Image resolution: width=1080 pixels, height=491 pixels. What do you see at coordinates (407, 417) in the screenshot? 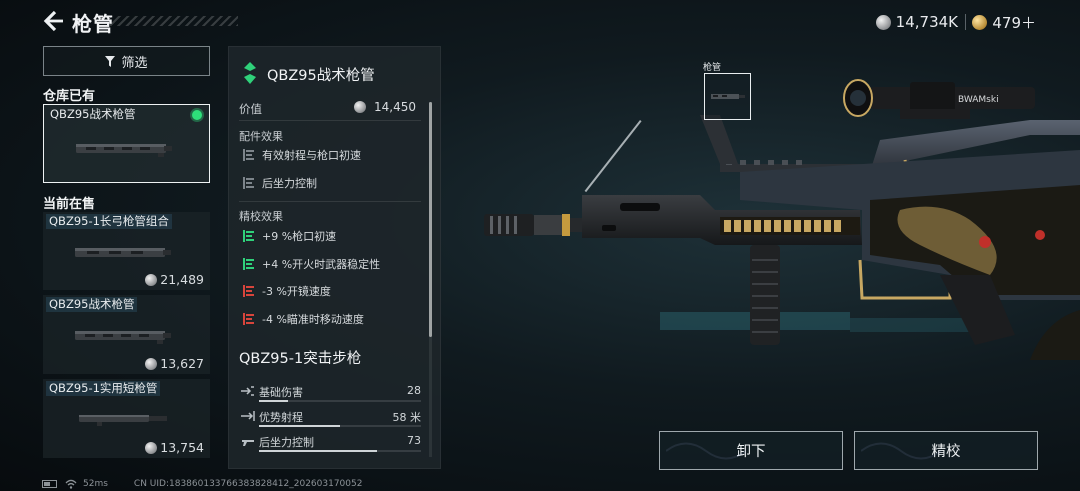
I see `stat-value: 58 米` at bounding box center [407, 417].